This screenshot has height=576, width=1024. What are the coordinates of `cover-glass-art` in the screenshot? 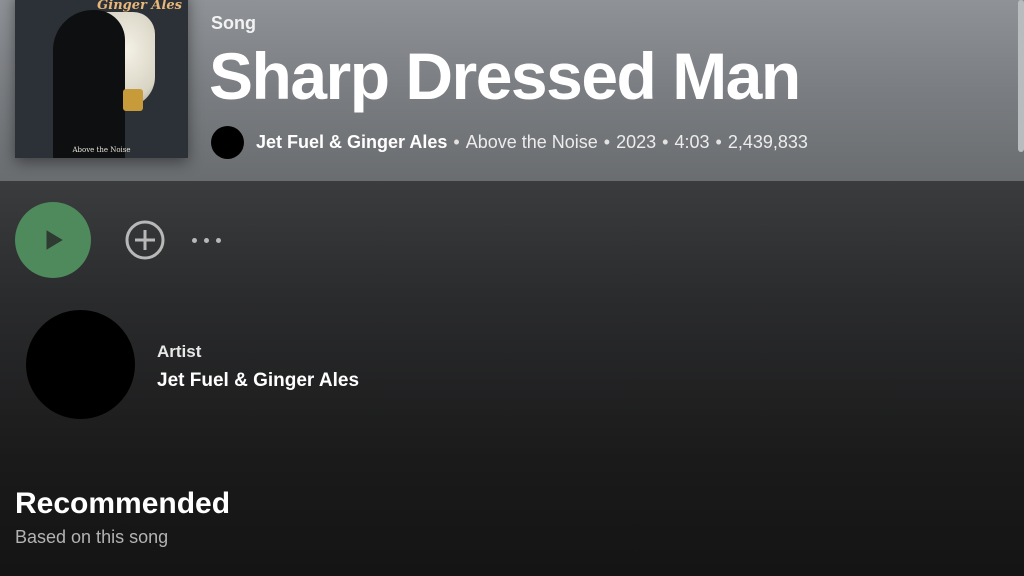 It's located at (133, 100).